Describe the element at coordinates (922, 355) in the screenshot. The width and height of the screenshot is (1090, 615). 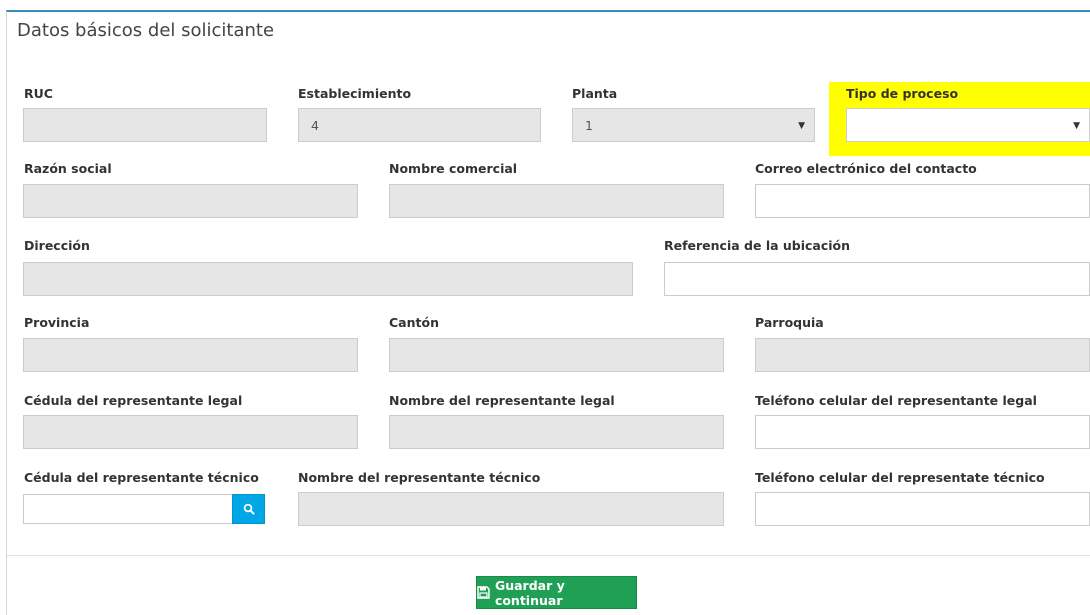
I see `parroquia-field` at that location.